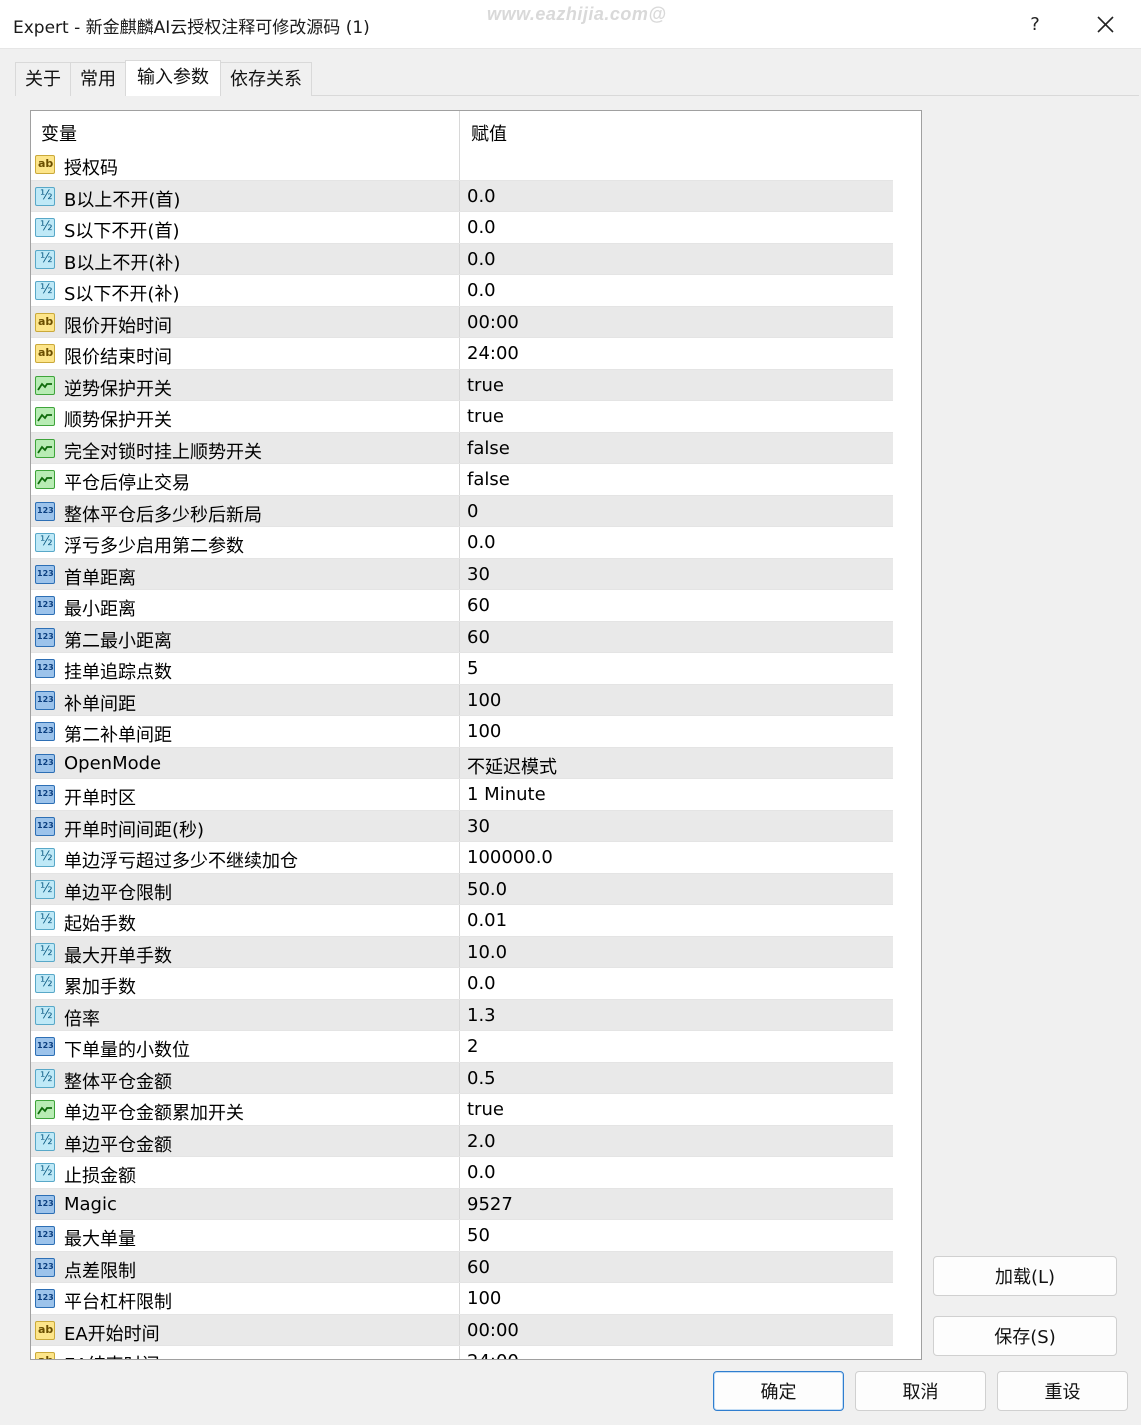 This screenshot has width=1141, height=1425. What do you see at coordinates (462, 1015) in the screenshot?
I see `table-row: 倍率 1.3` at bounding box center [462, 1015].